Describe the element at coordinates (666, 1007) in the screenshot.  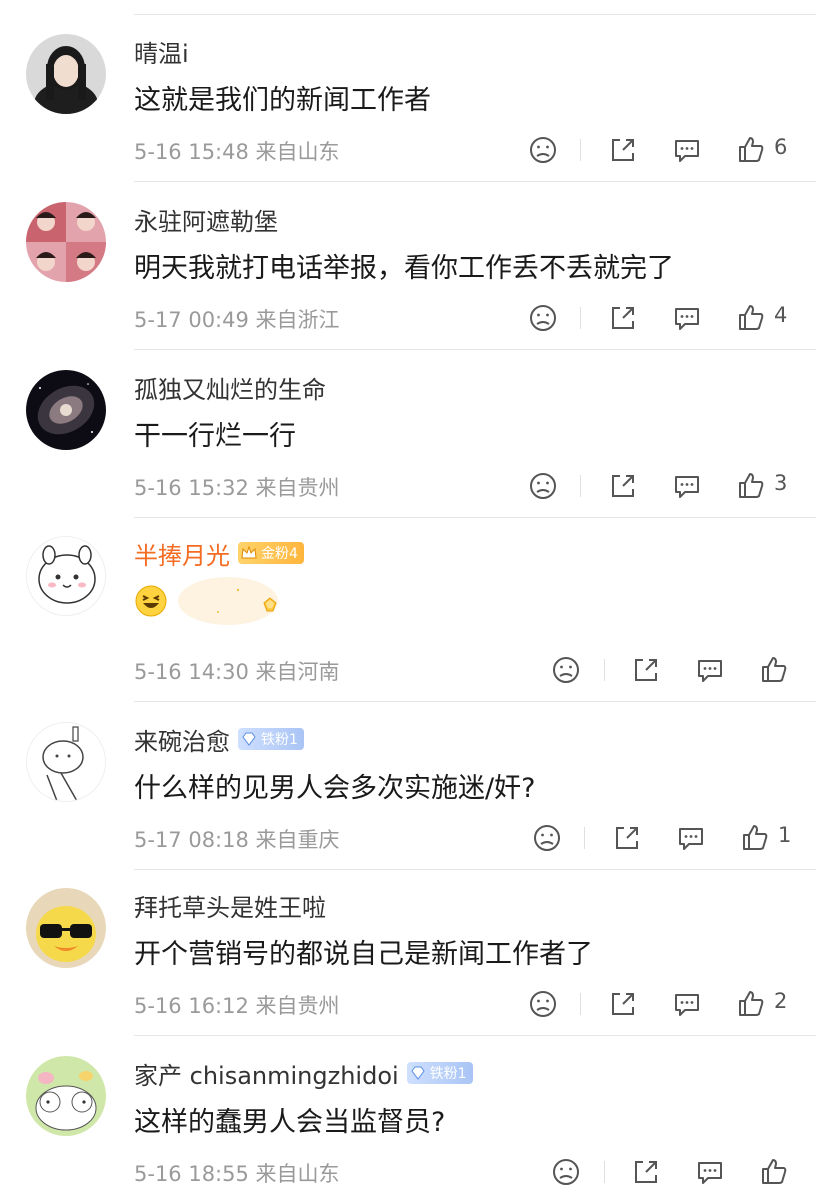
I see `action-bar: 2` at that location.